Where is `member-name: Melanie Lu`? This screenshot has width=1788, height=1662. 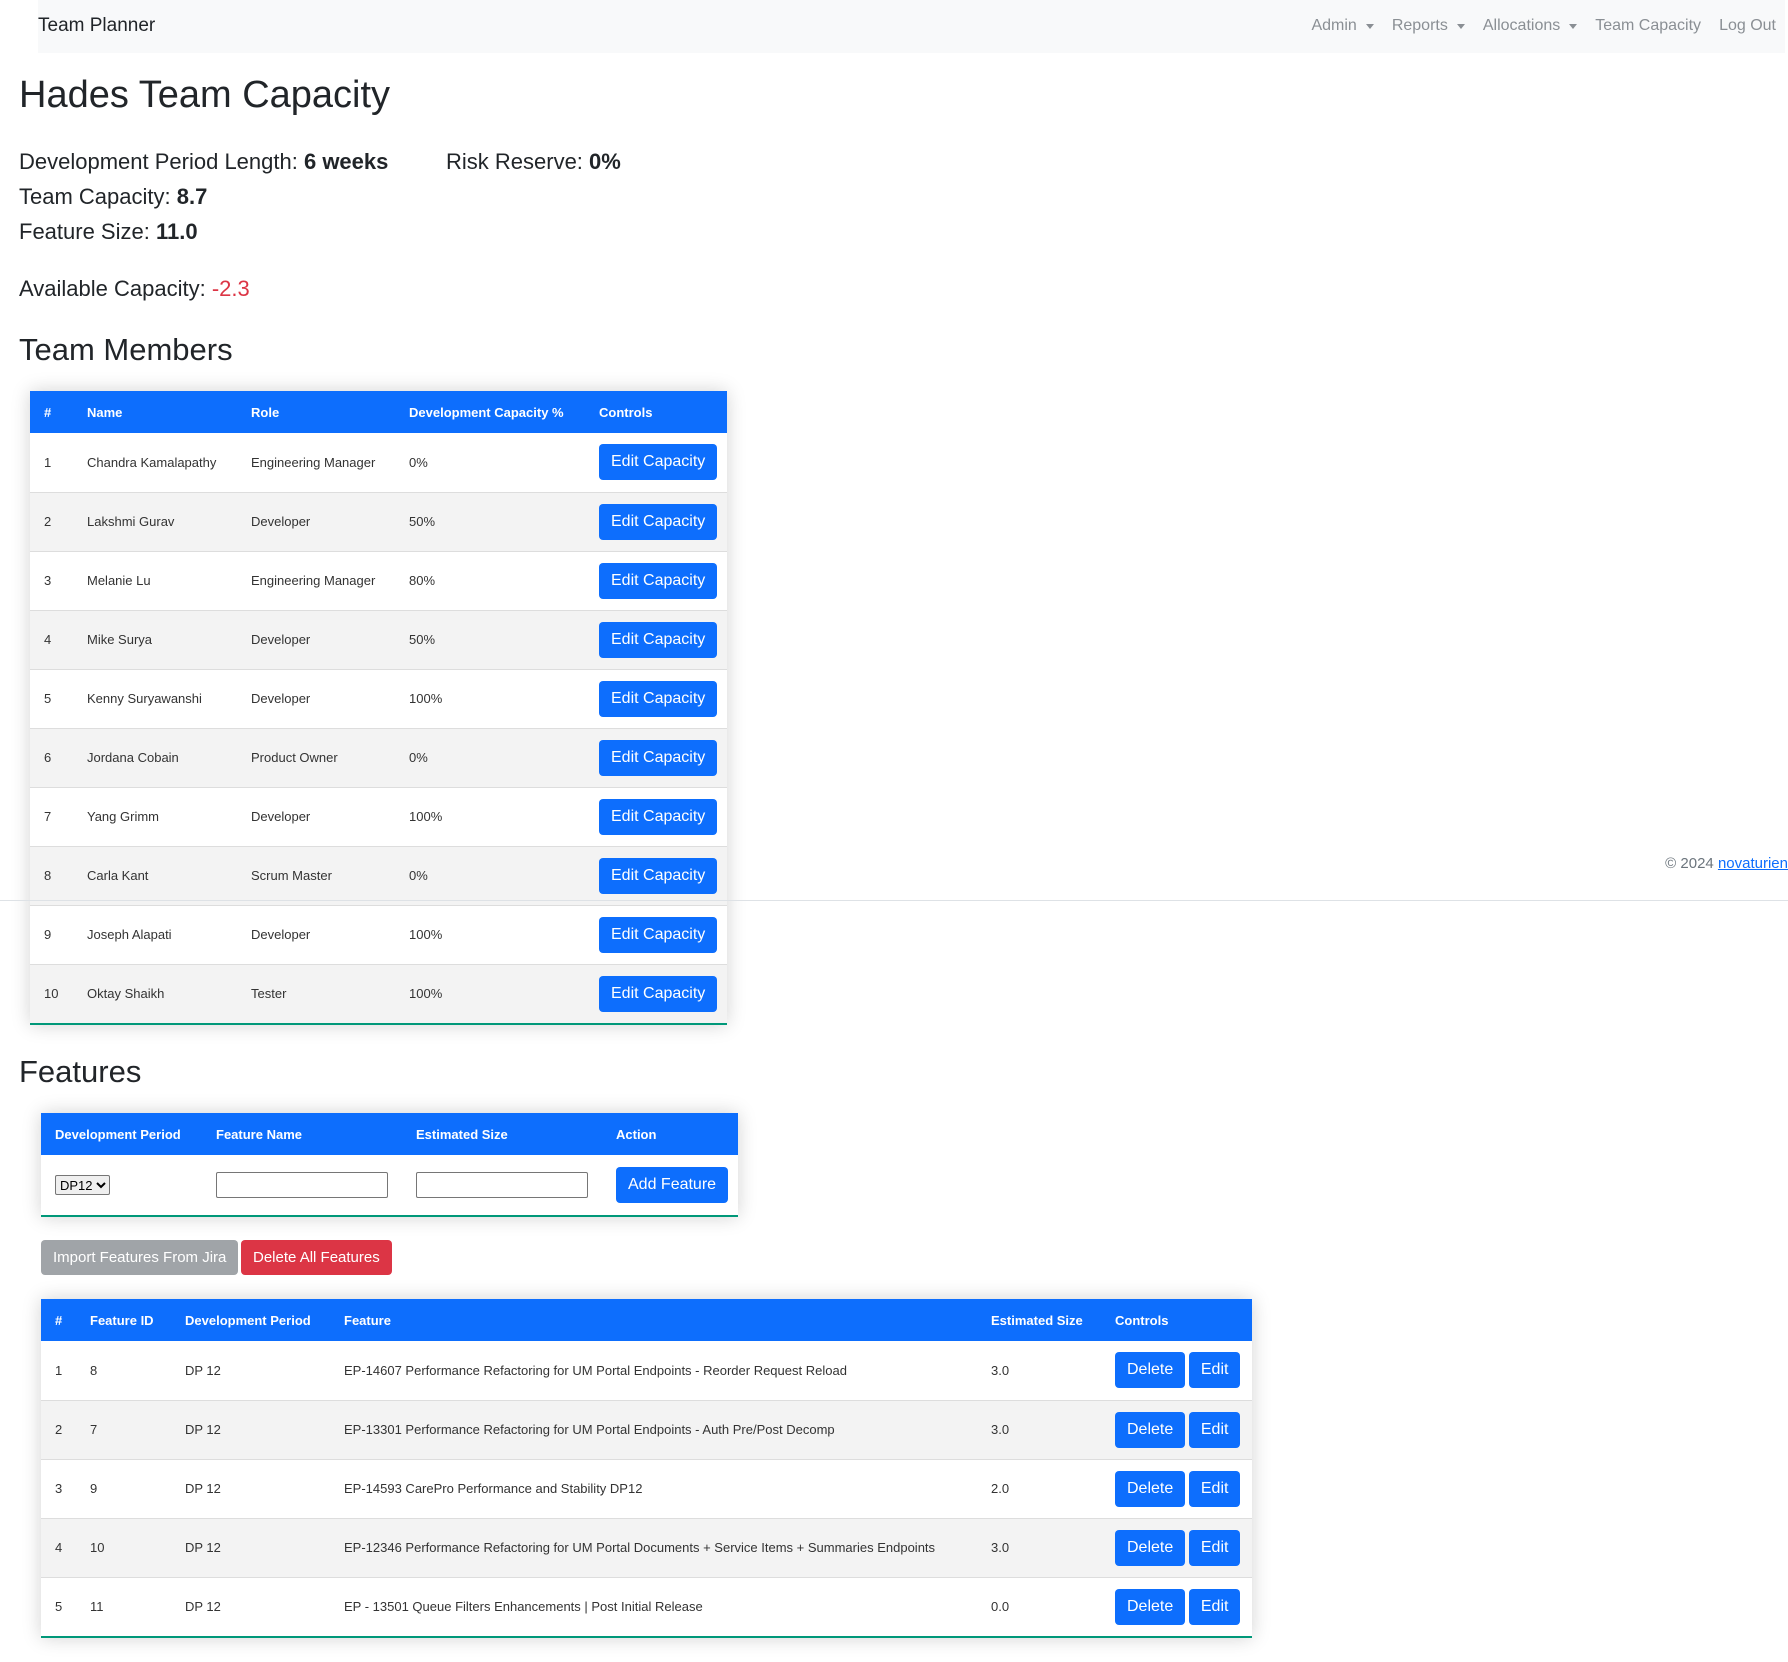
member-name: Melanie Lu is located at coordinates (155, 581).